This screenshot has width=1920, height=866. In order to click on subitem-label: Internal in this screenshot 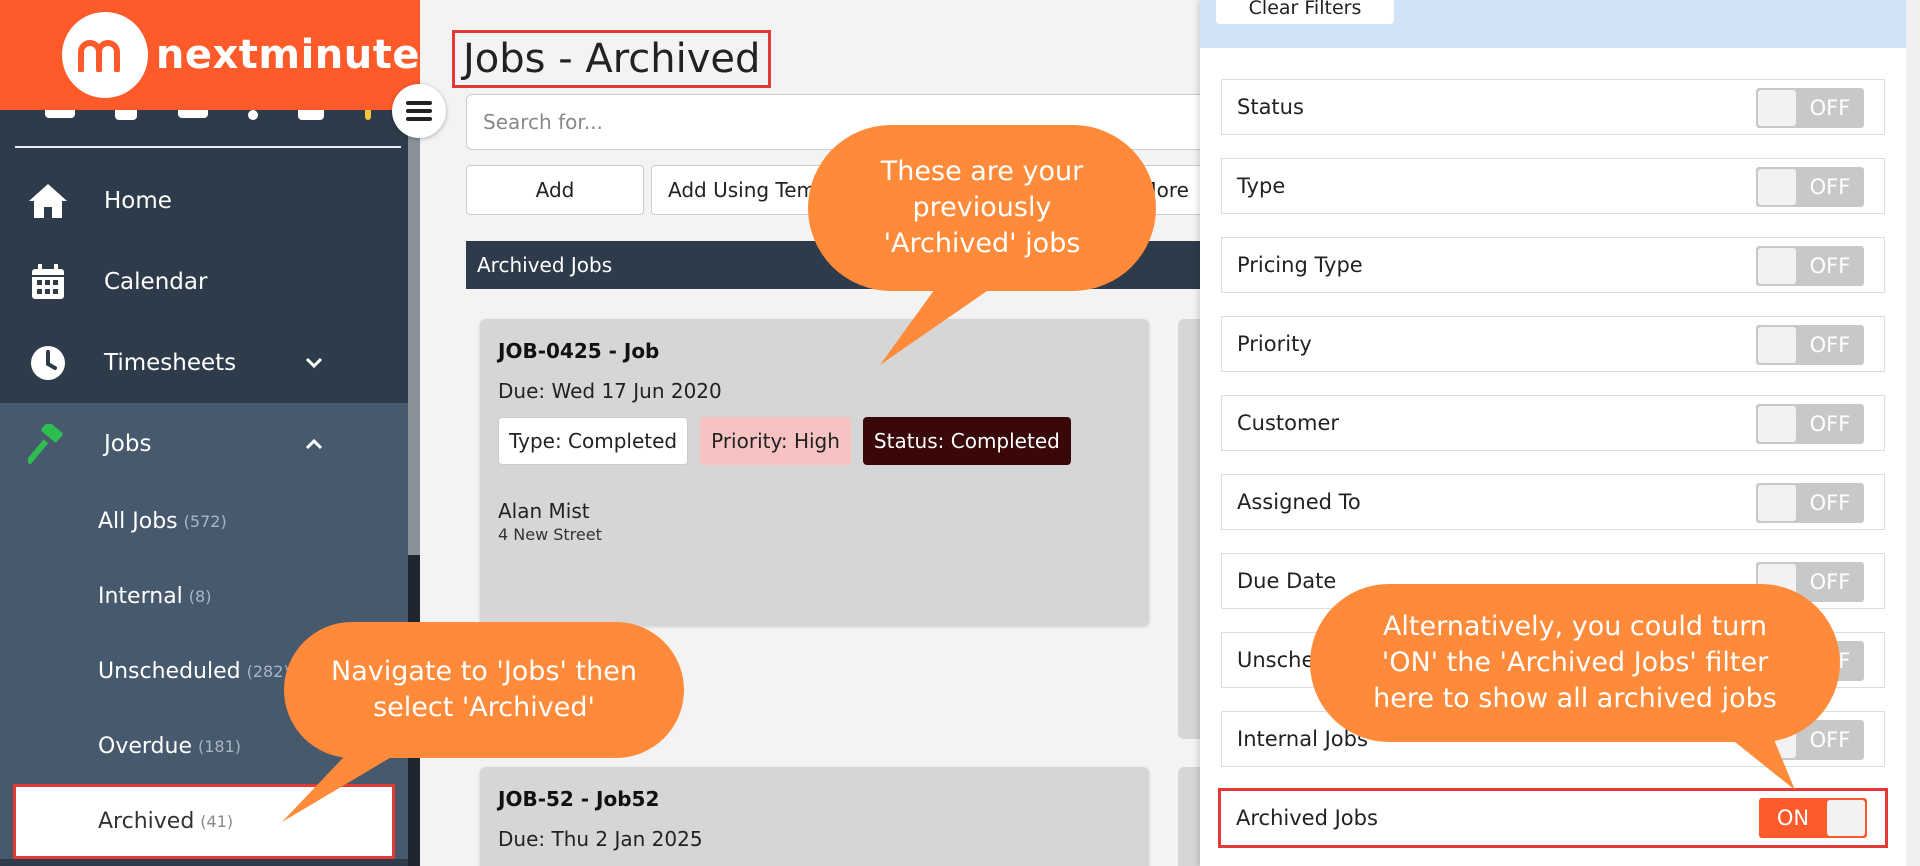, I will do `click(140, 596)`.